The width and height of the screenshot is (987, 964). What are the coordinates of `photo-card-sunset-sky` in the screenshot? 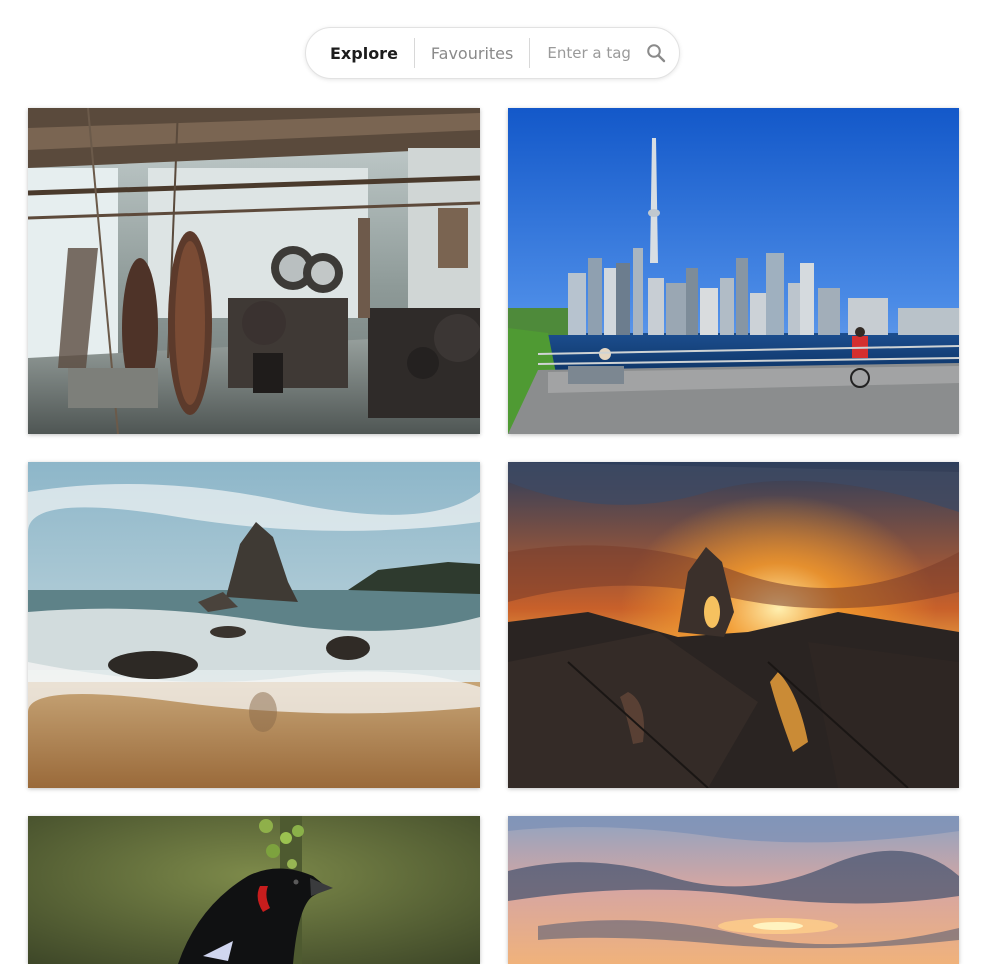 It's located at (733, 890).